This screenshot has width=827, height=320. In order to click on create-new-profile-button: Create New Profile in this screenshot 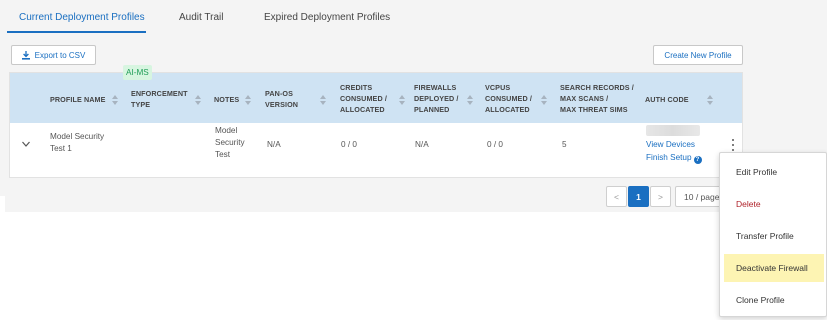, I will do `click(698, 55)`.